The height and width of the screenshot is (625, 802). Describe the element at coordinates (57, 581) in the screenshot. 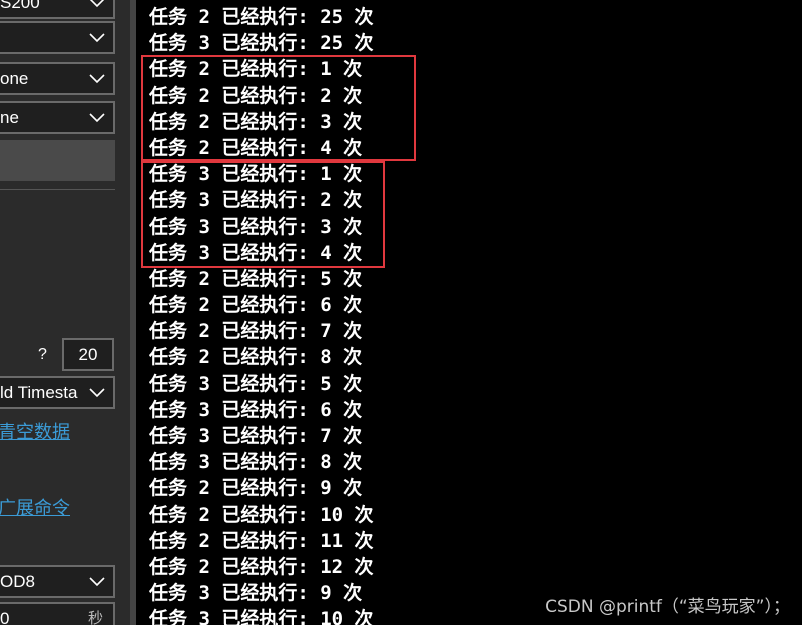

I see `encoding-select: OD8` at that location.